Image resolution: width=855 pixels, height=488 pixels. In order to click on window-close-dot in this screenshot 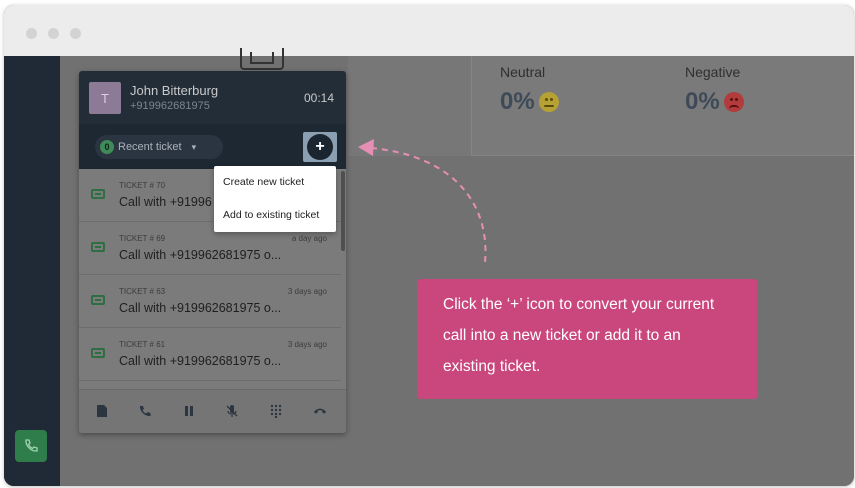, I will do `click(31, 33)`.